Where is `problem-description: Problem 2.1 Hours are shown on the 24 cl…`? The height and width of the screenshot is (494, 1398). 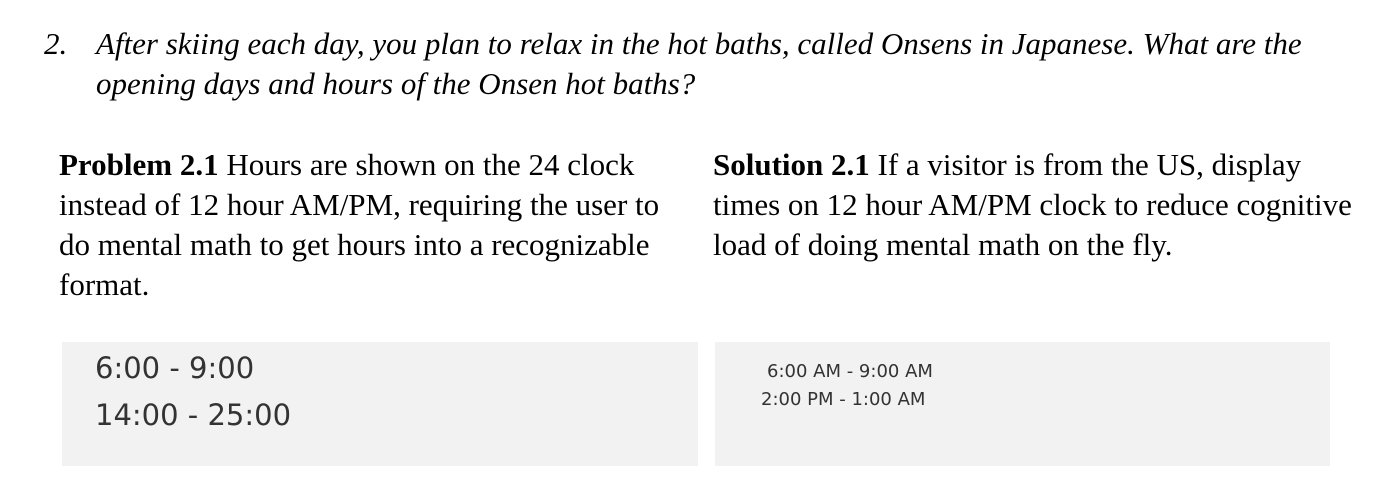 problem-description: Problem 2.1 Hours are shown on the 24 cl… is located at coordinates (374, 225).